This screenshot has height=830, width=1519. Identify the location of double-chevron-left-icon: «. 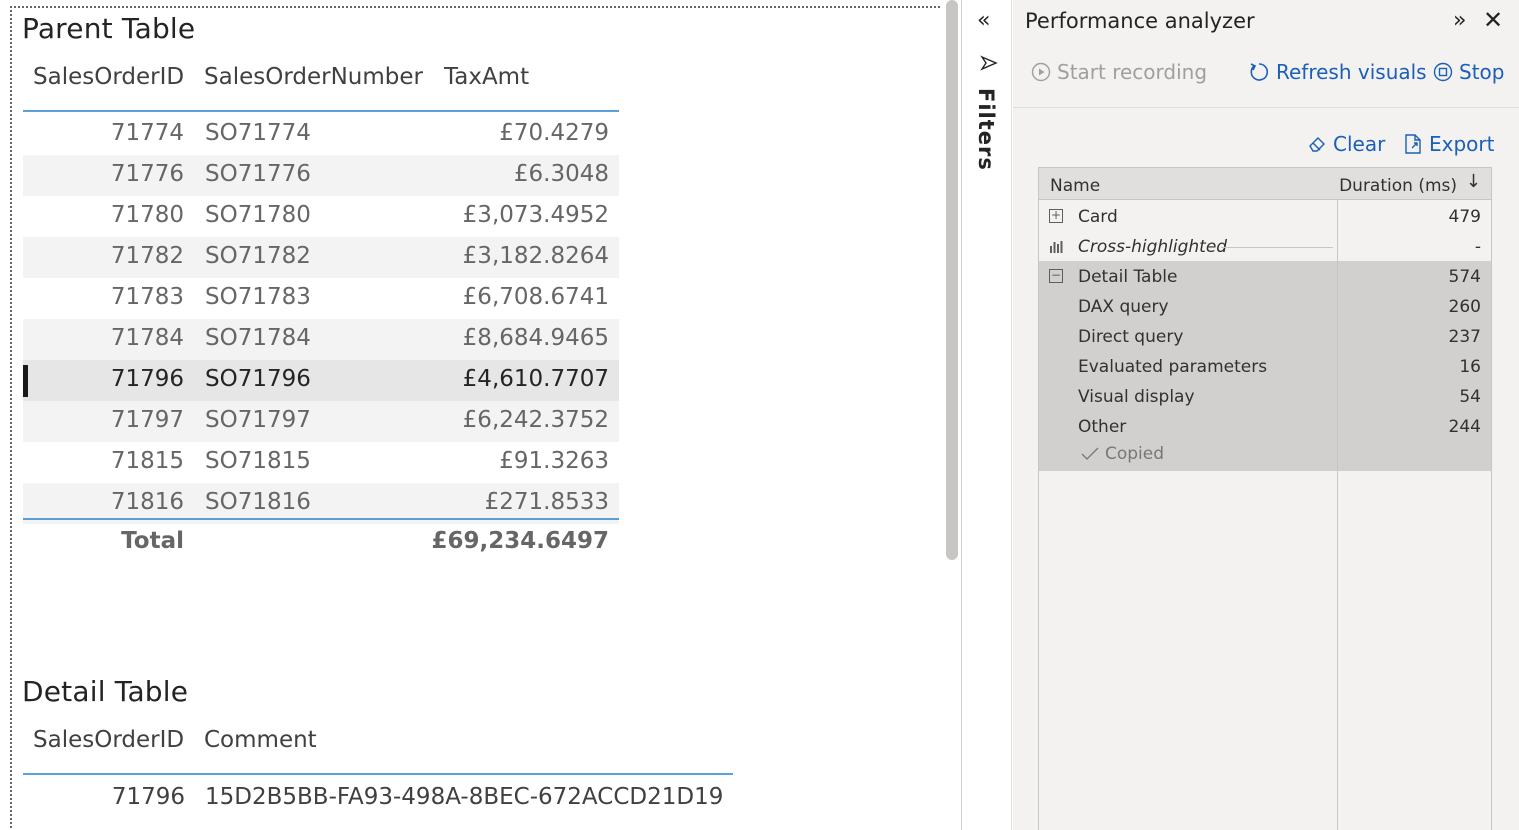
(983, 20).